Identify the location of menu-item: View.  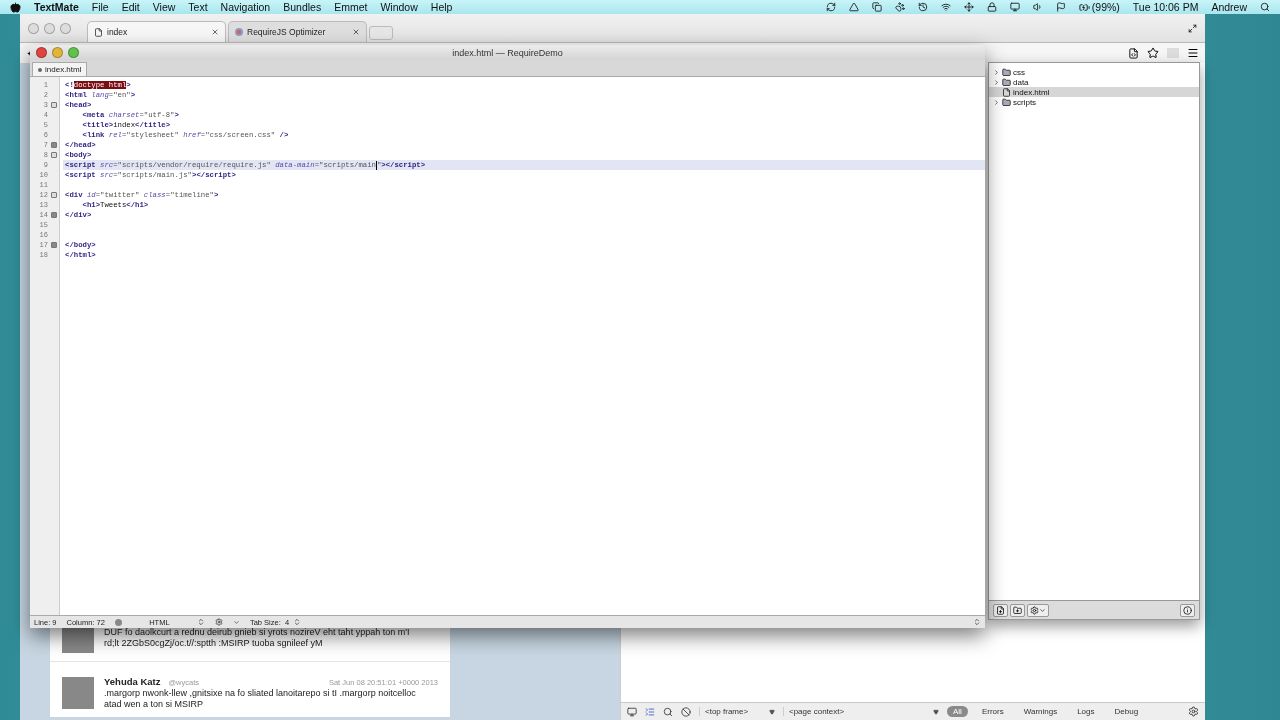
(164, 7).